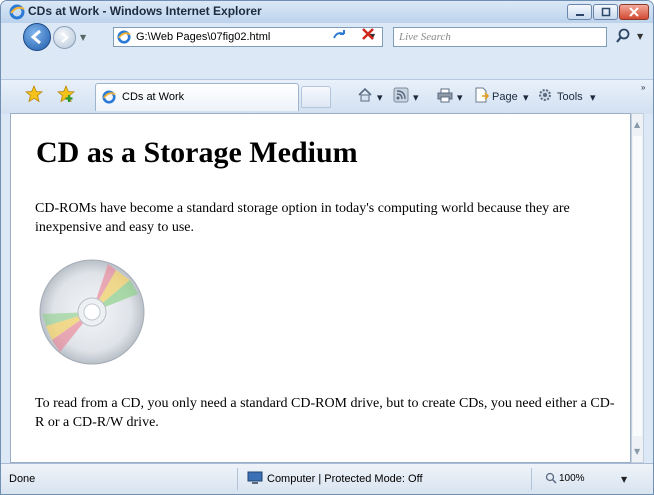 The image size is (654, 495). What do you see at coordinates (22, 479) in the screenshot?
I see `status-text: Done` at bounding box center [22, 479].